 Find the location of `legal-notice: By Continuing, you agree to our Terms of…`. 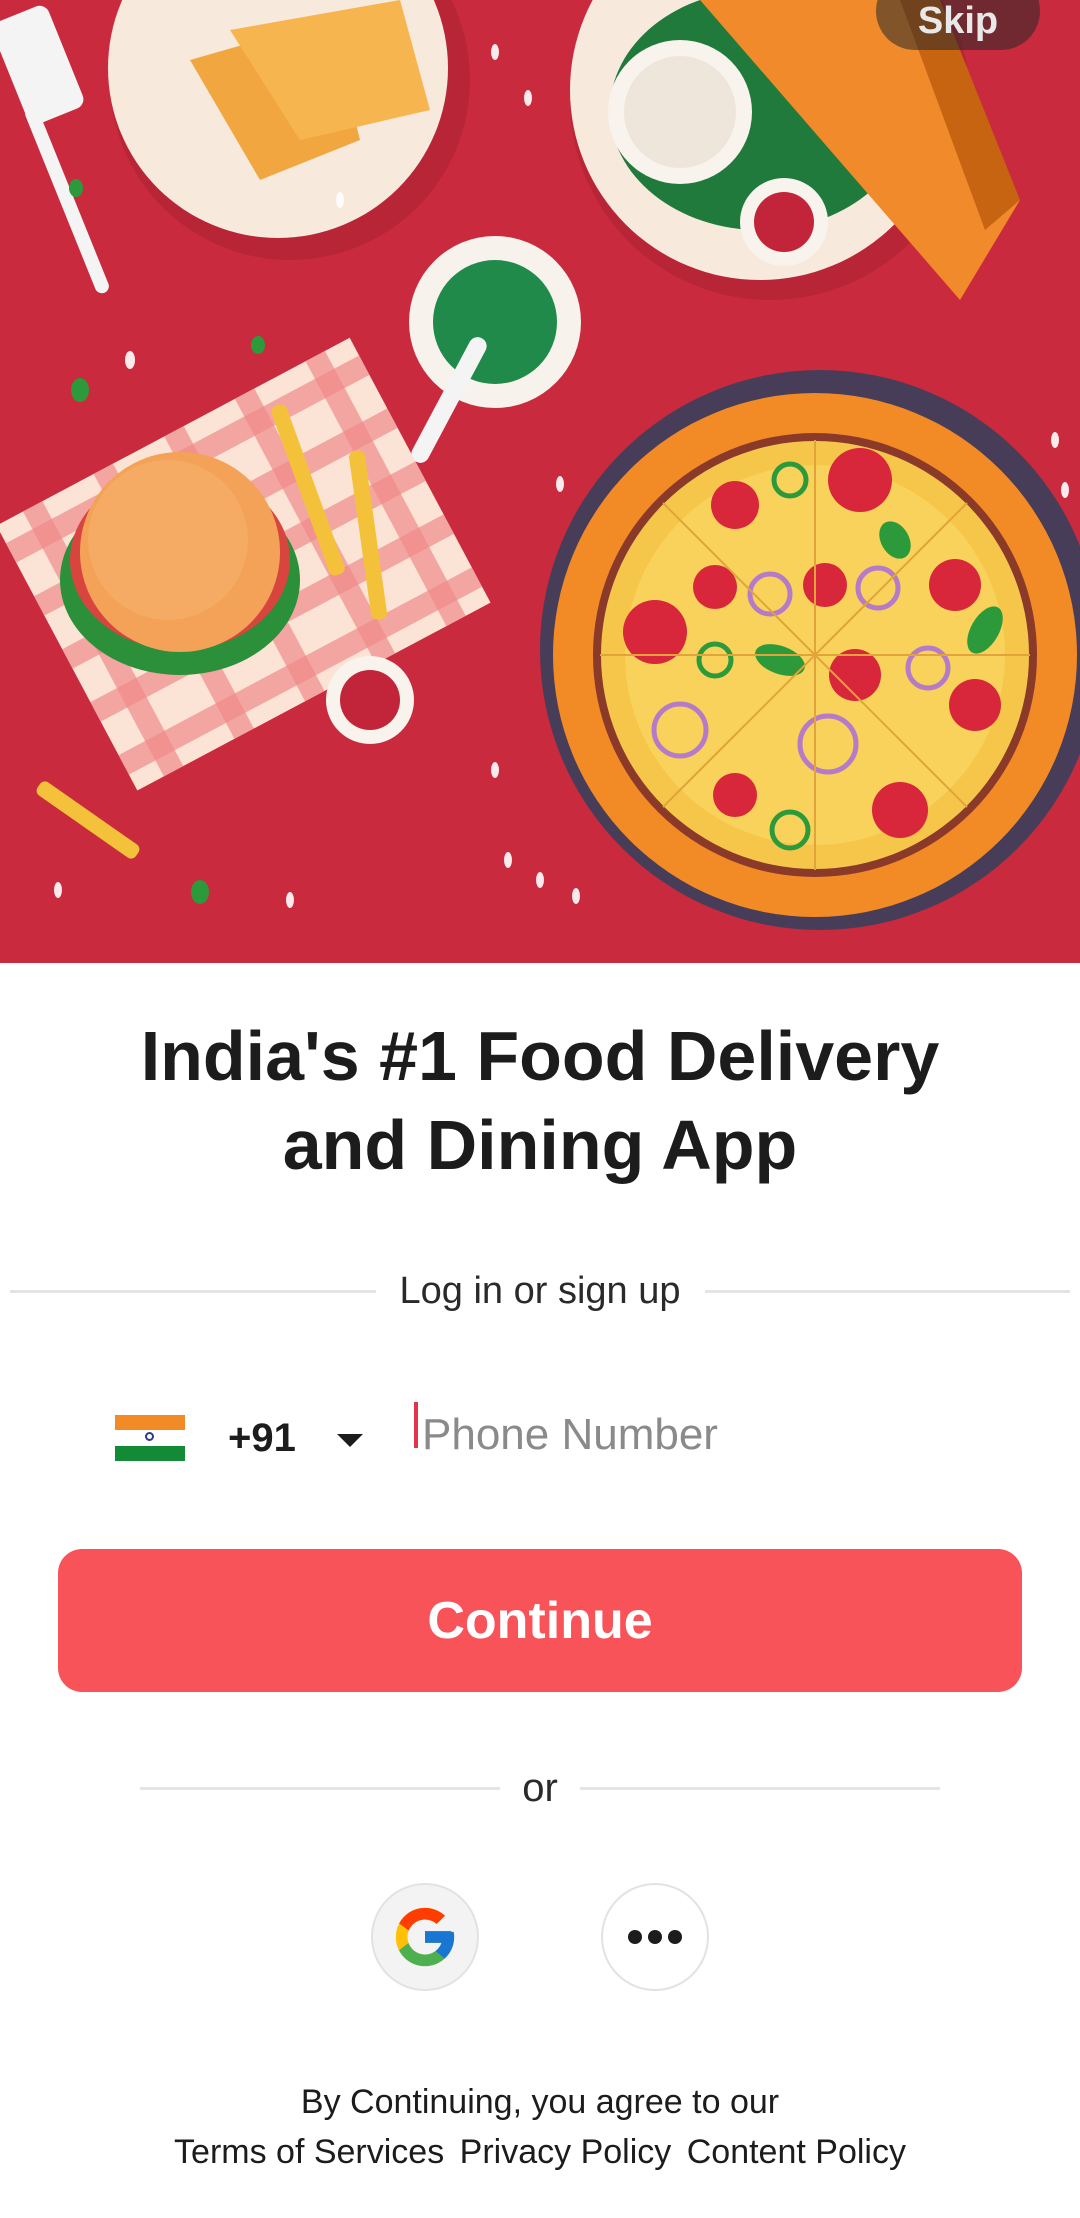

legal-notice: By Continuing, you agree to our Terms of… is located at coordinates (540, 2127).